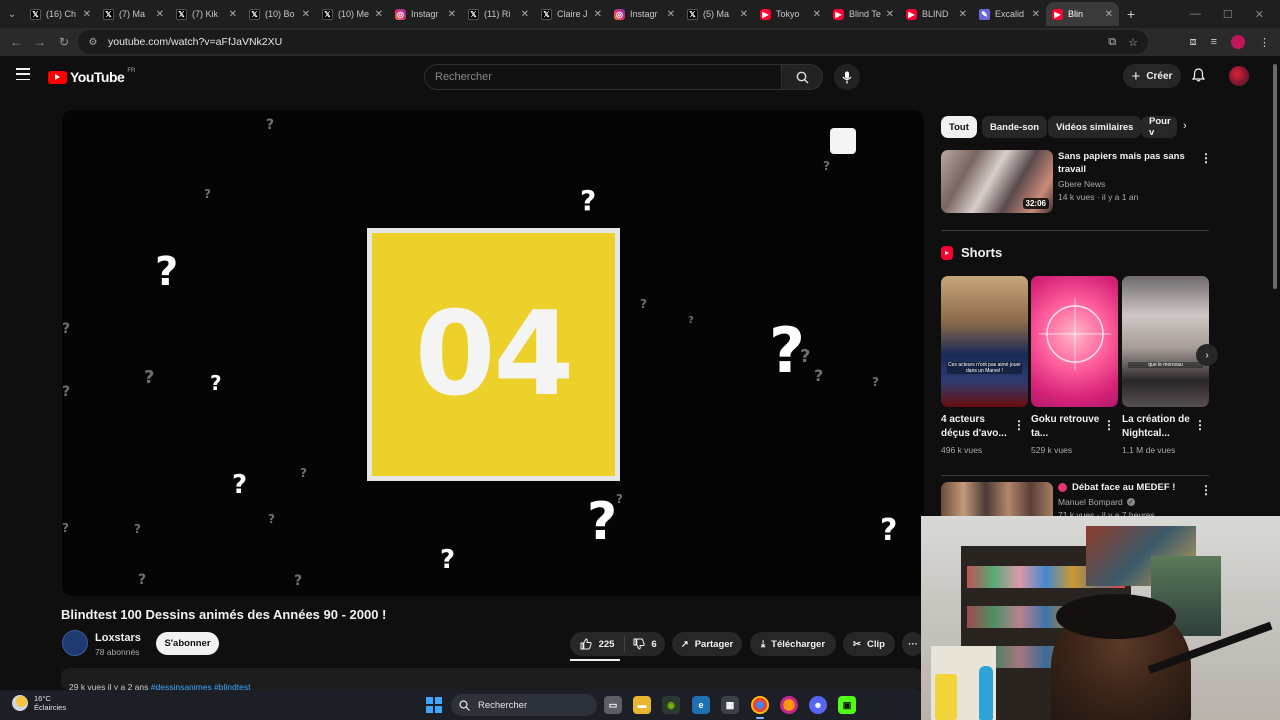 This screenshot has width=1280, height=720. Describe the element at coordinates (93, 42) in the screenshot. I see `site-info-icon: ⚙` at that location.